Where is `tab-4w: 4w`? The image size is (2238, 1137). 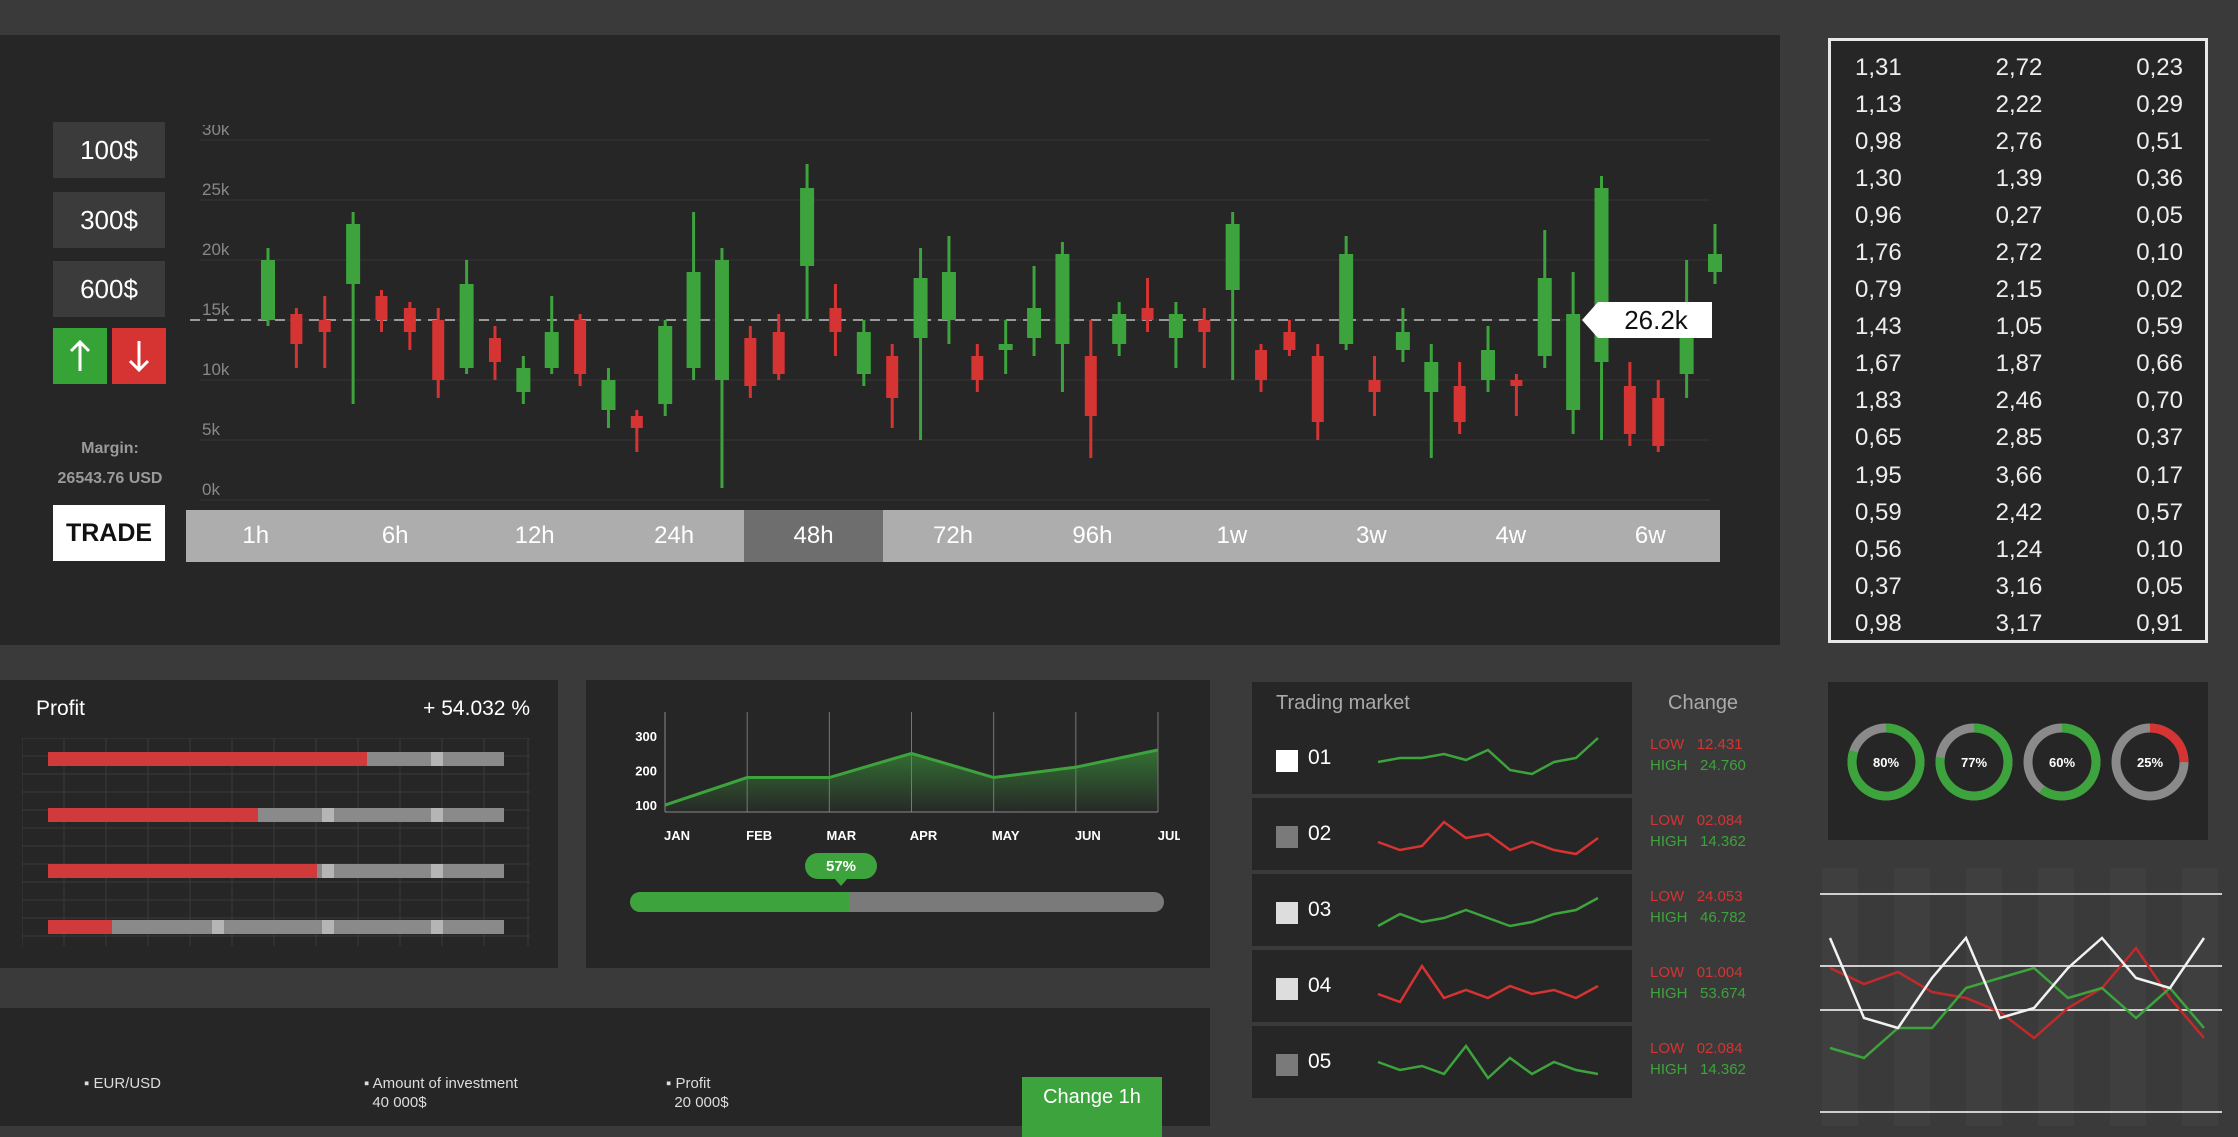 tab-4w: 4w is located at coordinates (1510, 536).